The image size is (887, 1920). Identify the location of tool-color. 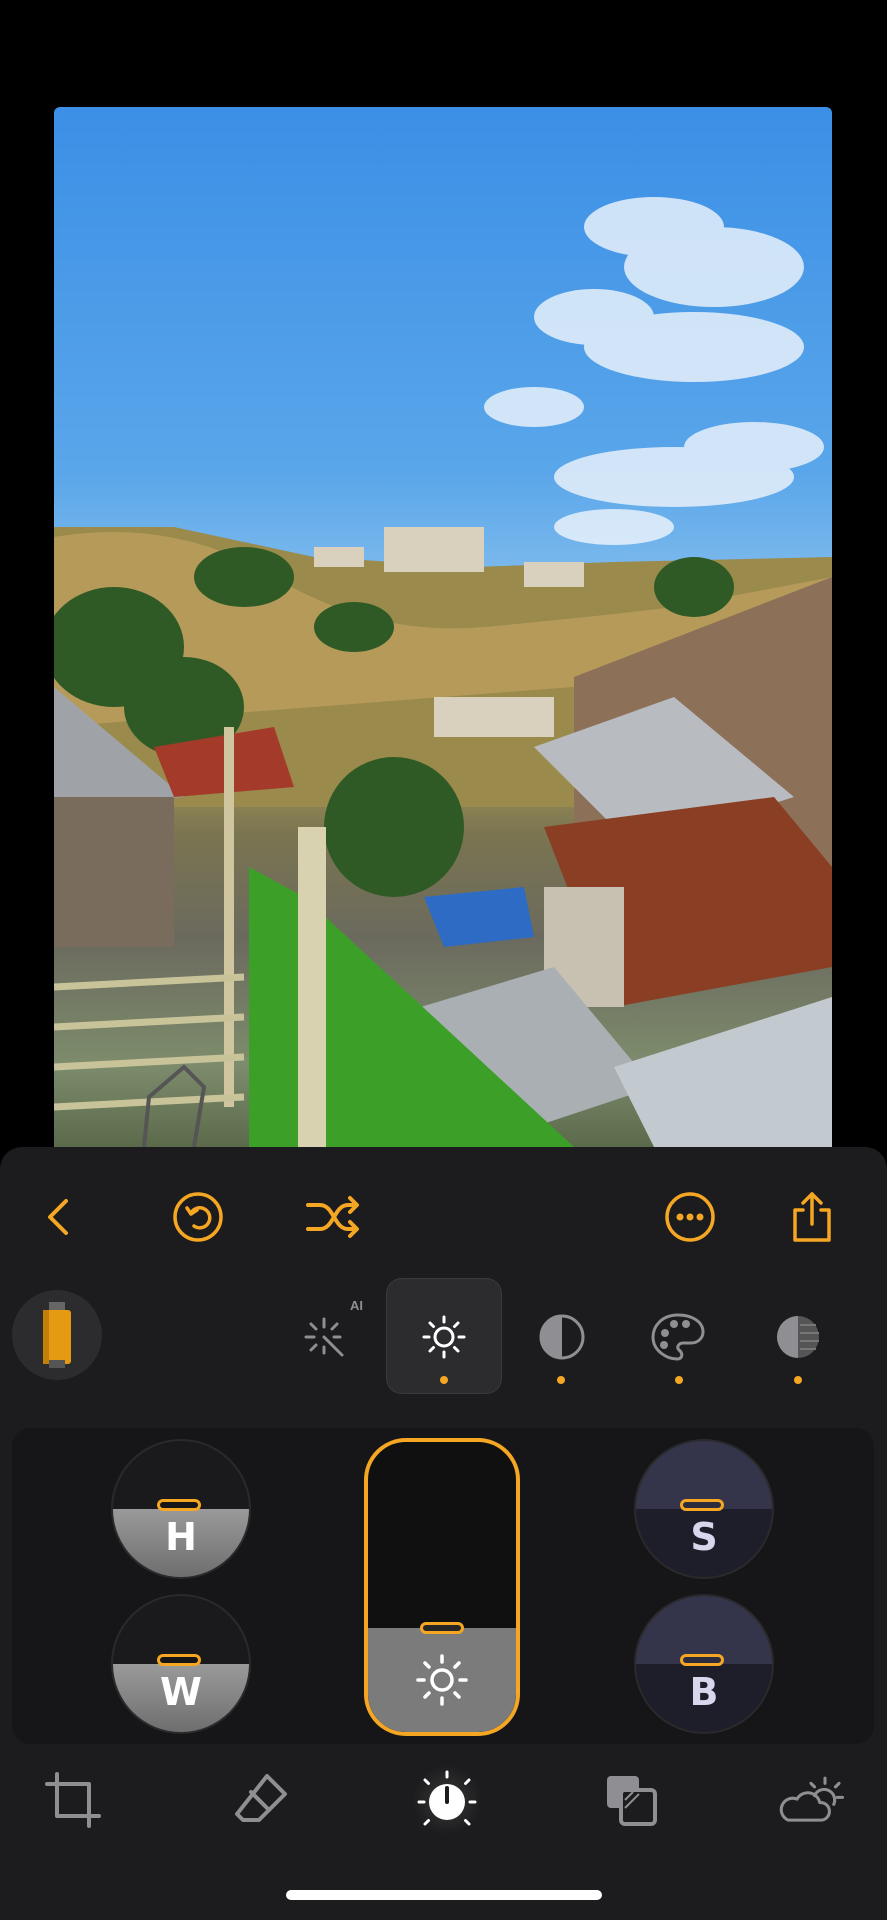
(678, 1337).